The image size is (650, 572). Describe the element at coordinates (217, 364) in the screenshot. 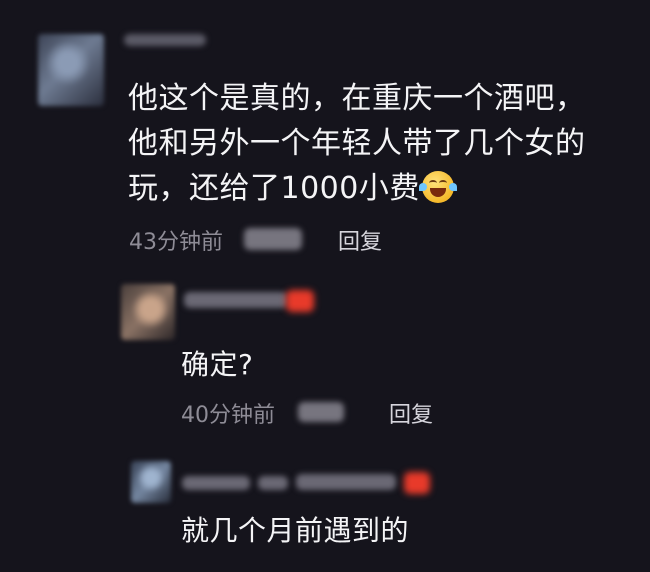

I see `comment-text: 确定?` at that location.